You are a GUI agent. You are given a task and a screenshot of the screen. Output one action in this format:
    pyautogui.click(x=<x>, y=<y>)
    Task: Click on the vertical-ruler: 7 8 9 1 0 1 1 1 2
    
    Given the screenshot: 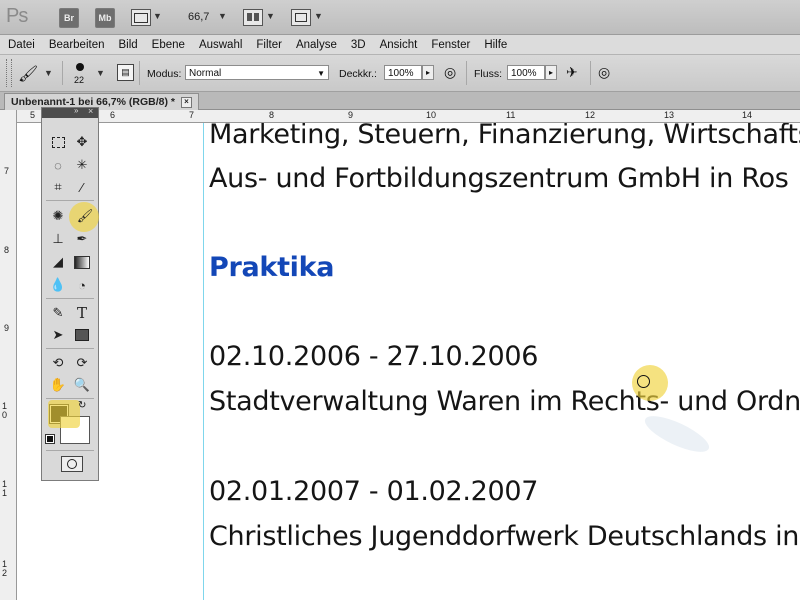 What is the action you would take?
    pyautogui.click(x=8, y=355)
    